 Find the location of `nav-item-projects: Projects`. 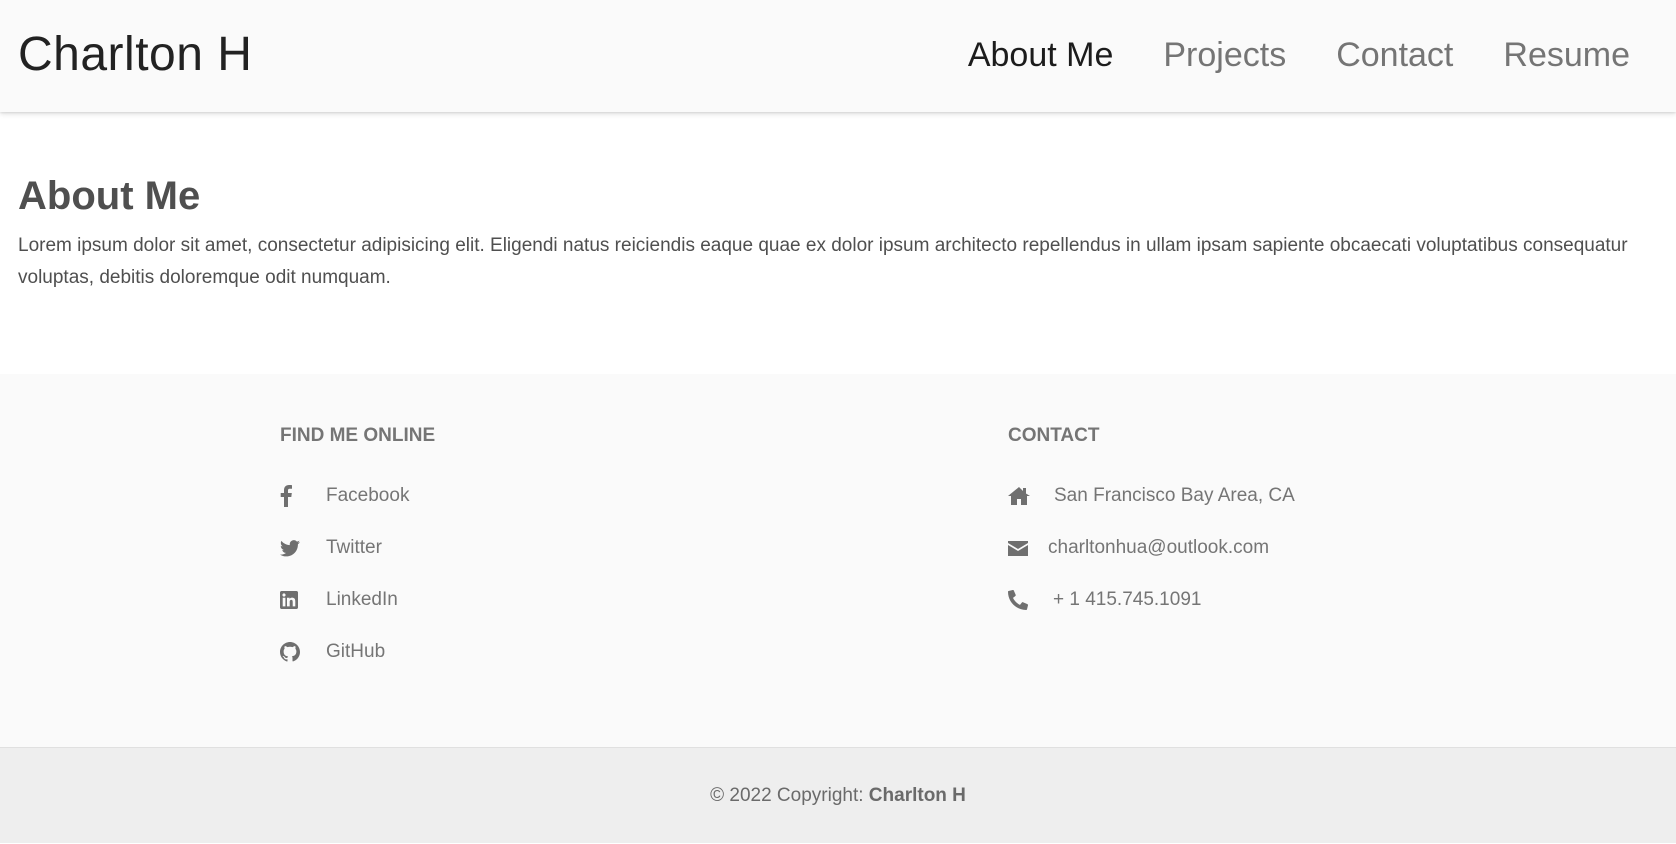

nav-item-projects: Projects is located at coordinates (1224, 55).